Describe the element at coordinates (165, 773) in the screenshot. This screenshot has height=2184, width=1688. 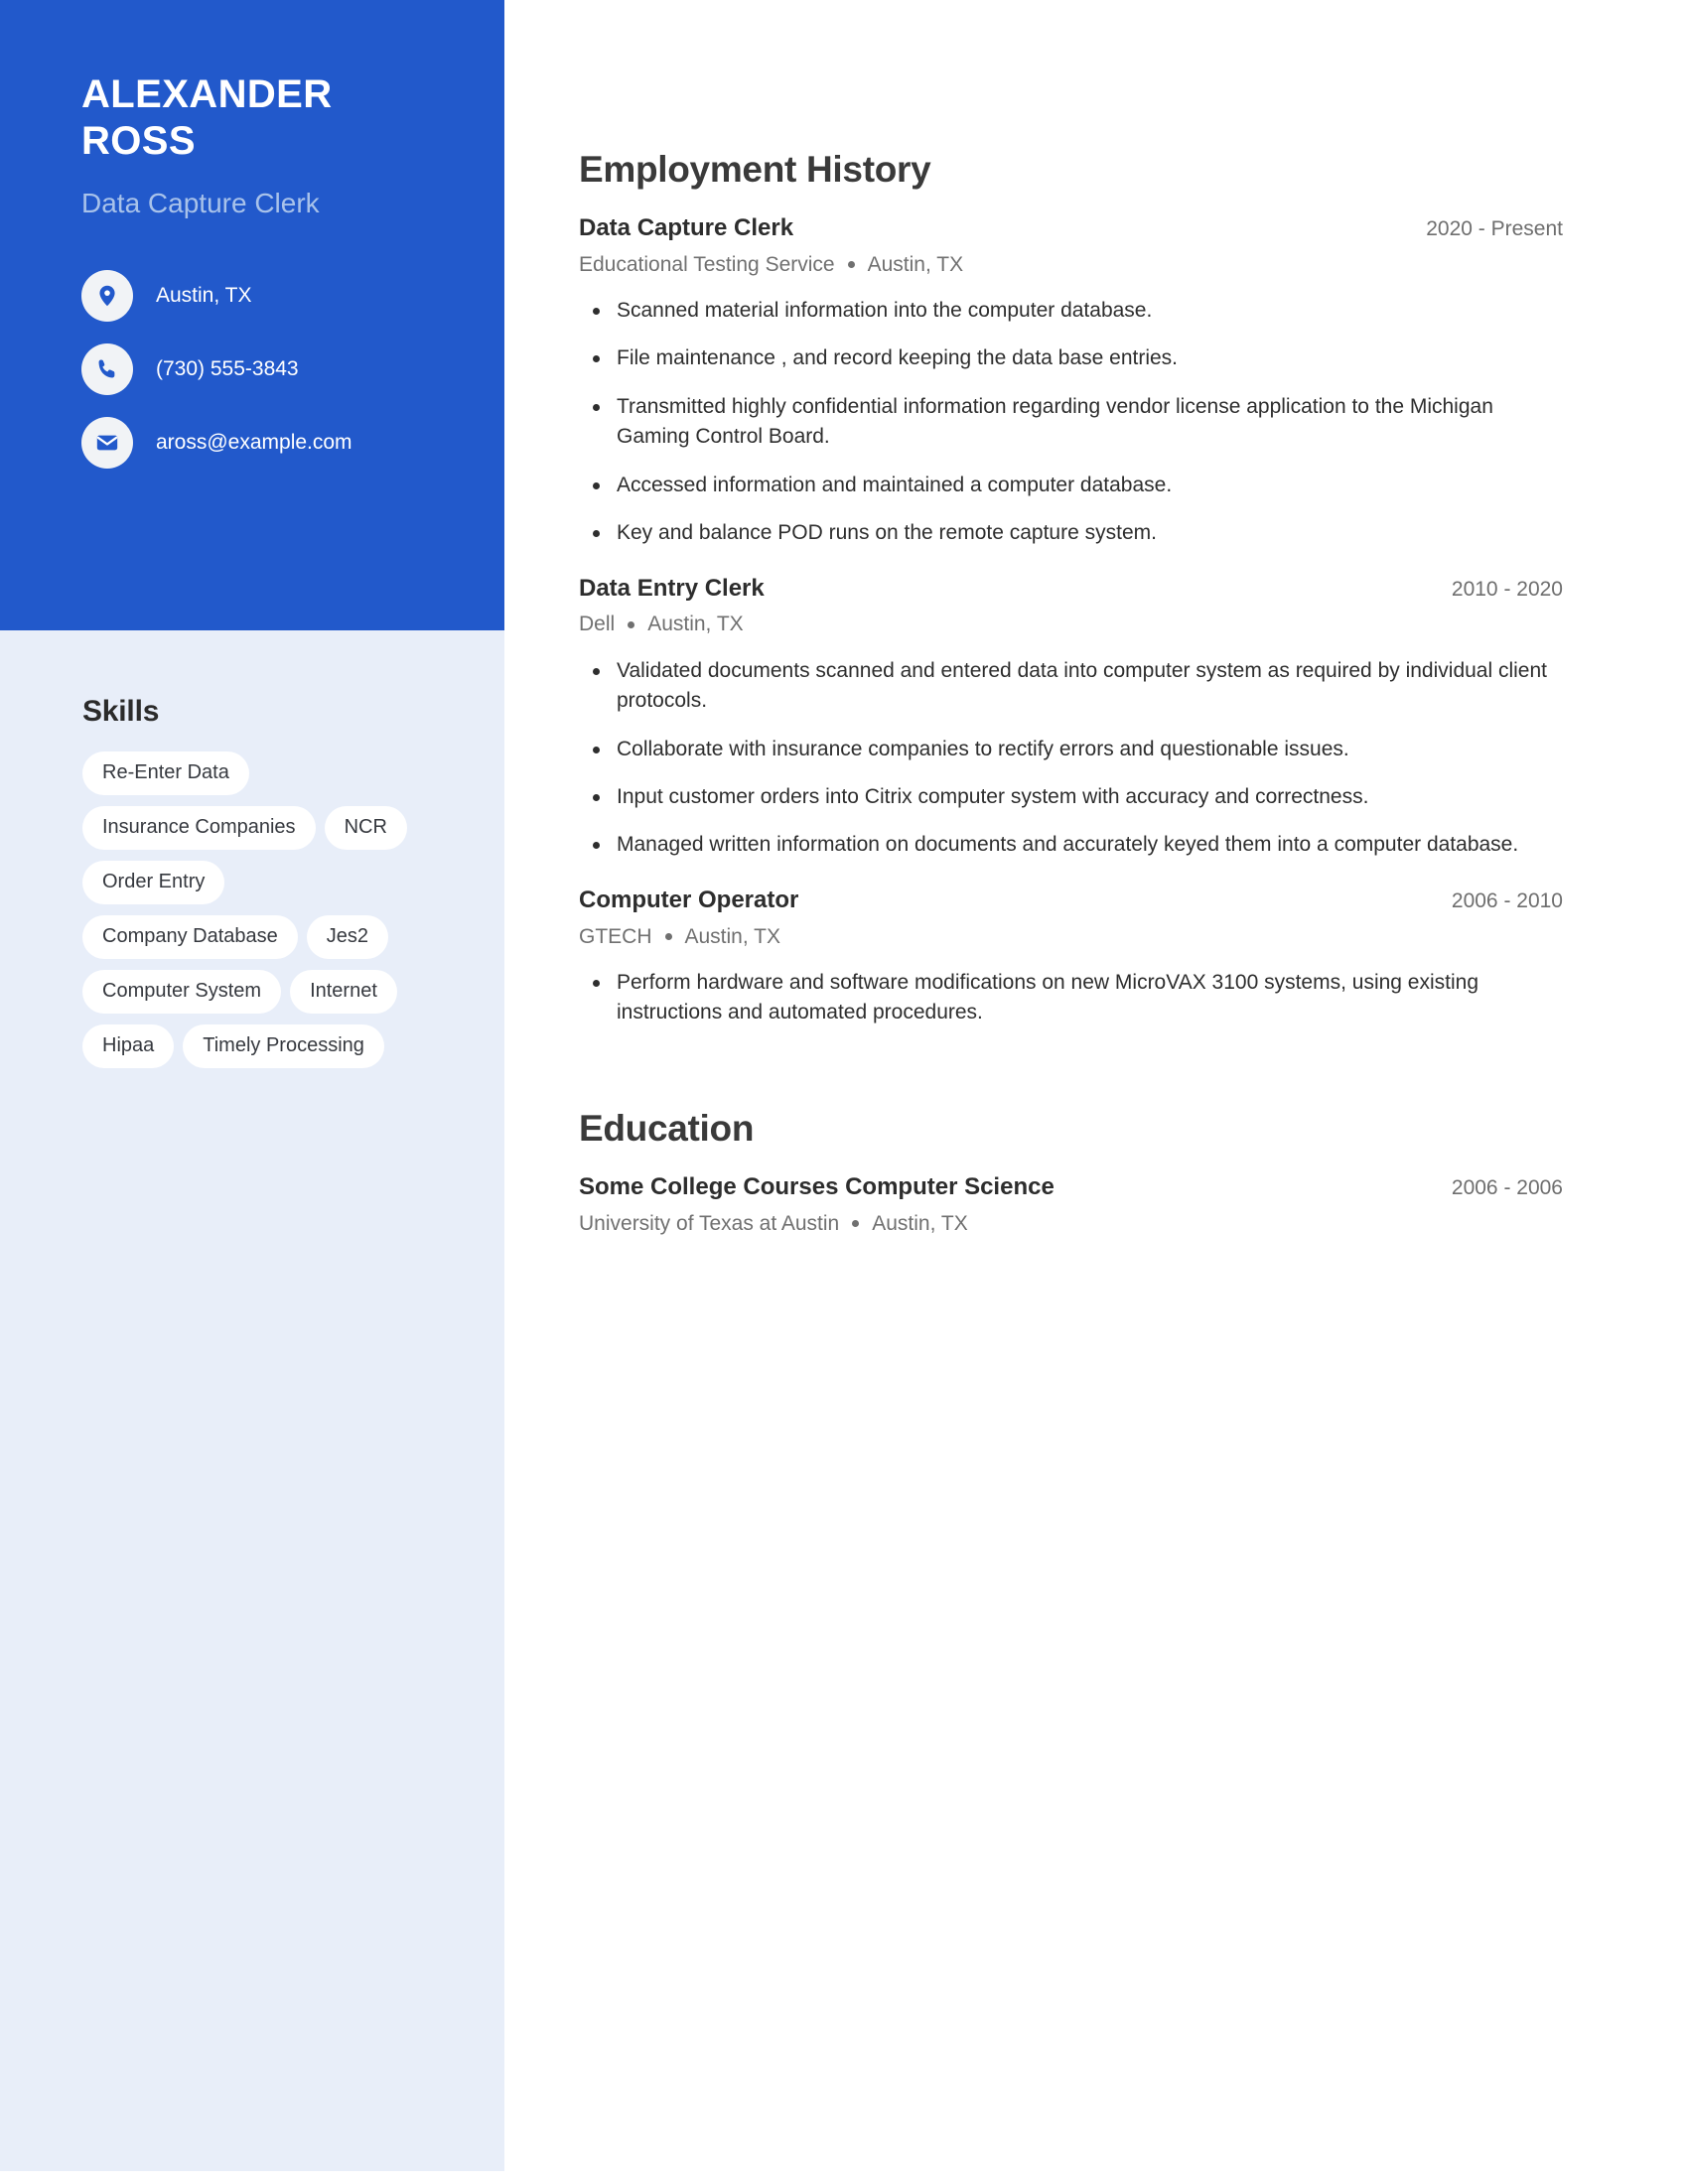
I see `skill-pill: Re-Enter Data` at that location.